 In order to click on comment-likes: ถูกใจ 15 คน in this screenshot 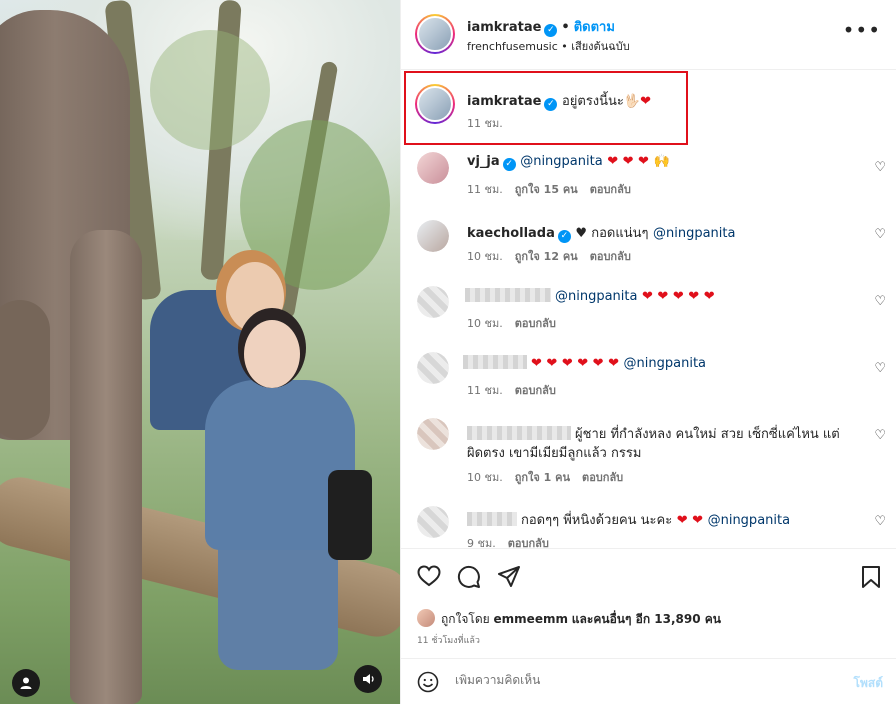, I will do `click(546, 189)`.